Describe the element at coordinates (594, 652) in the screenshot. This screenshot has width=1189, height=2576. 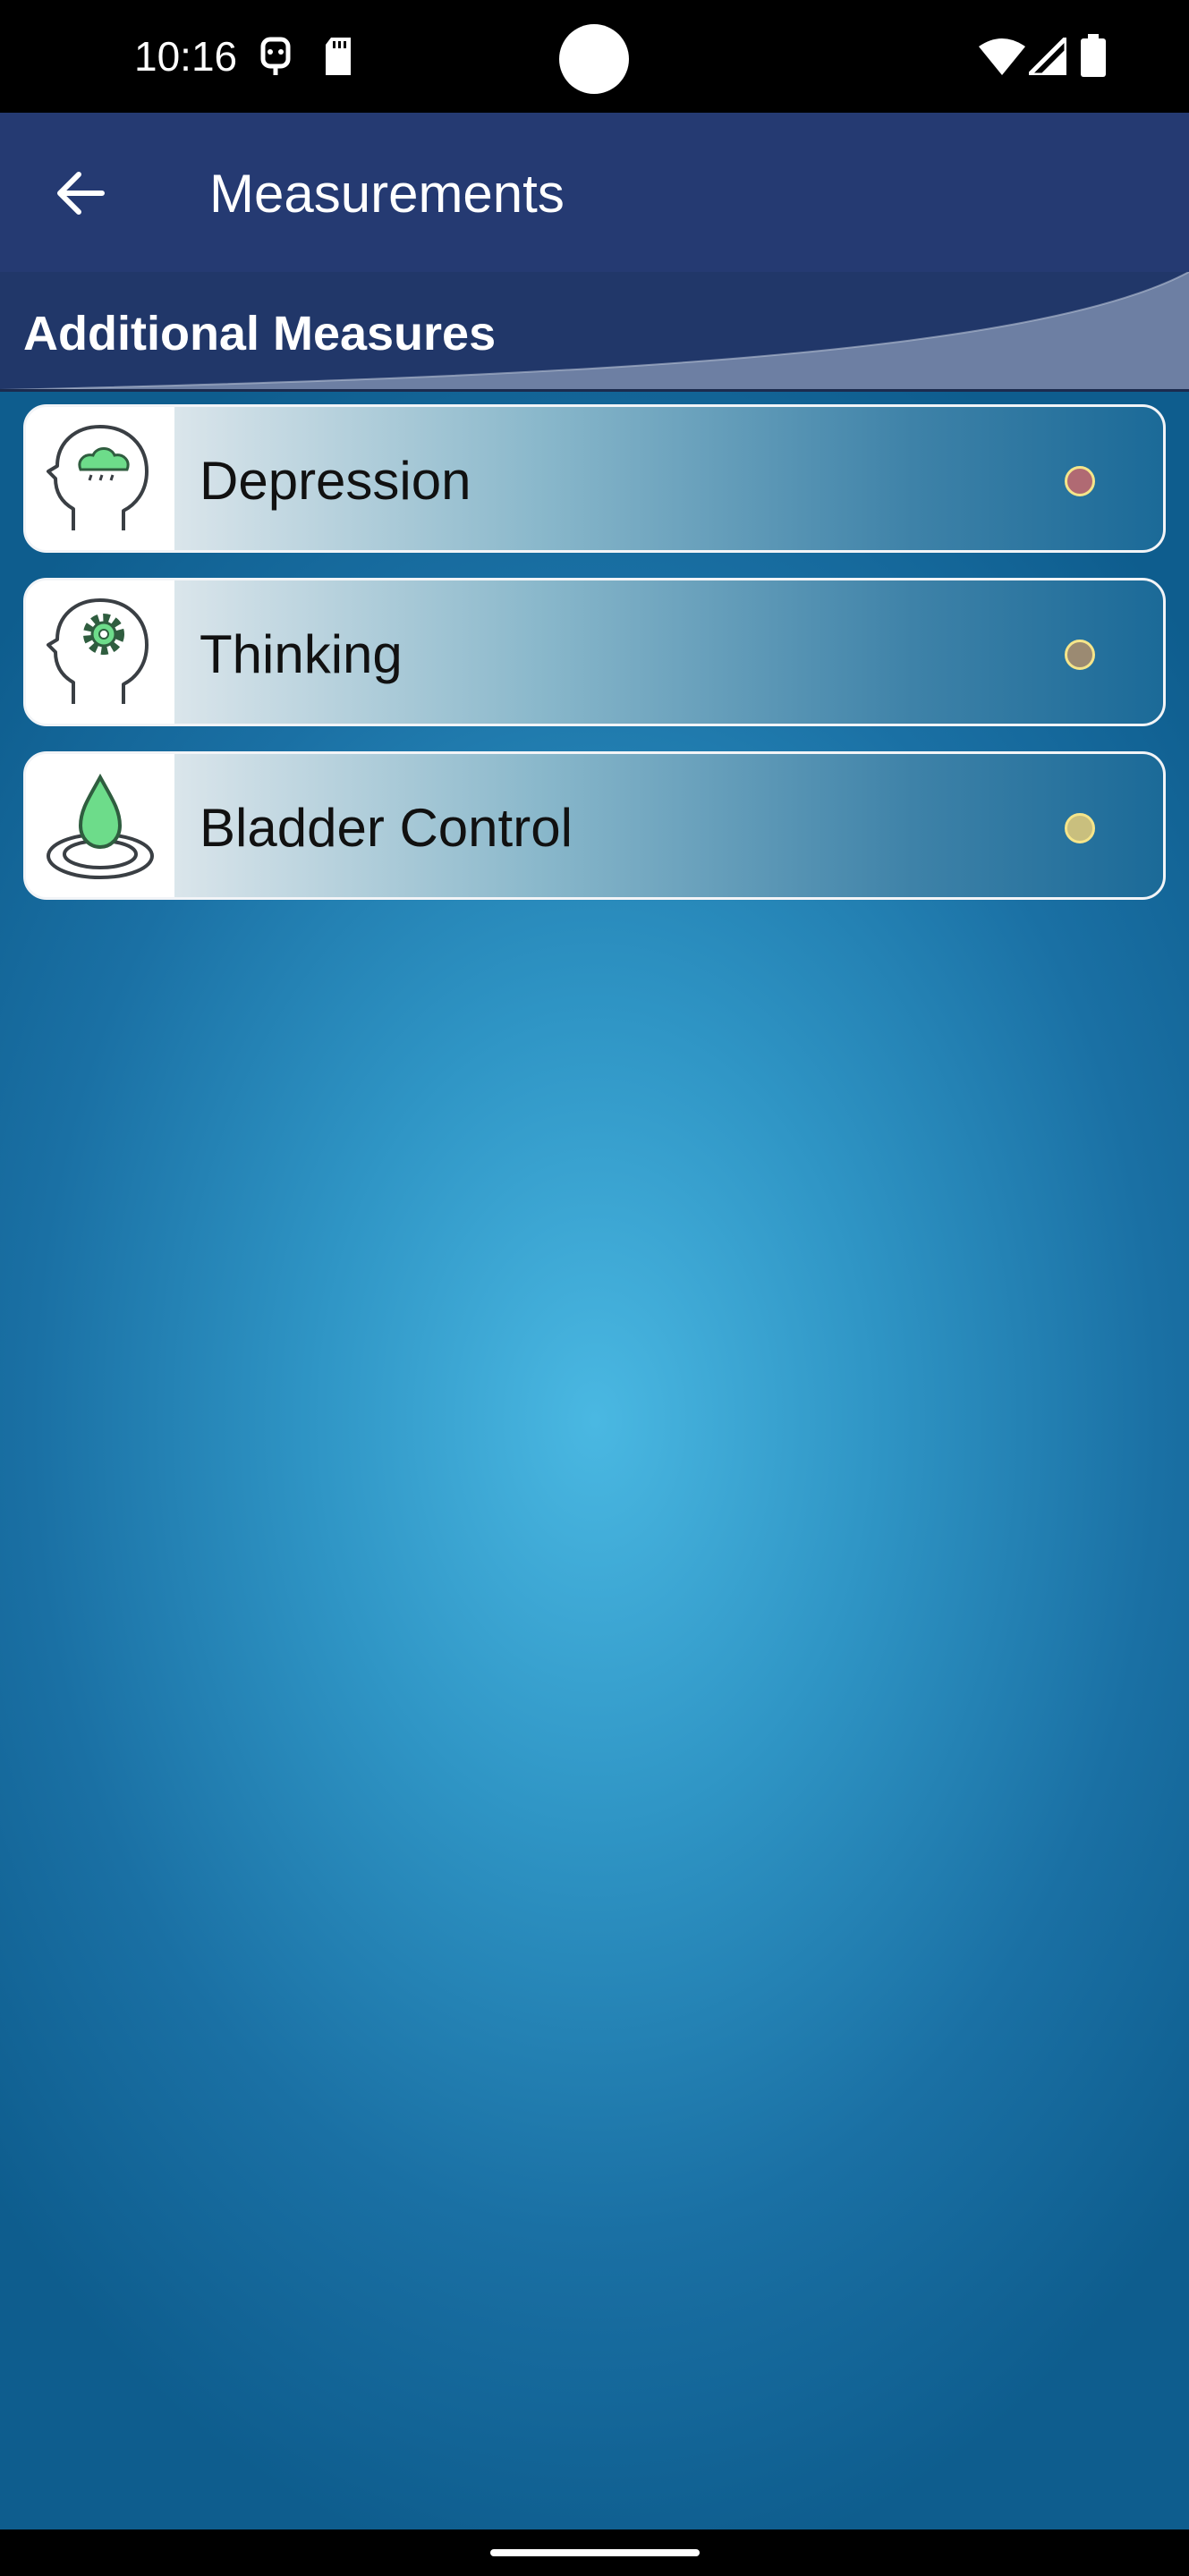
I see `list-item-thinking: Thinking` at that location.